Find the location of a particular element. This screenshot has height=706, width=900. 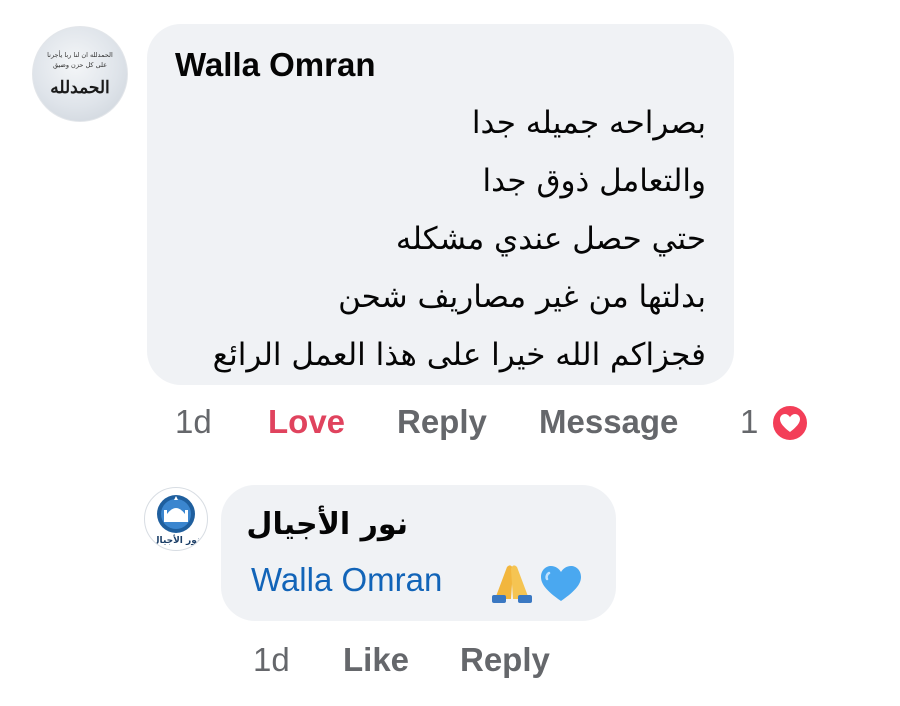

folded-hands-icon is located at coordinates (512, 584).